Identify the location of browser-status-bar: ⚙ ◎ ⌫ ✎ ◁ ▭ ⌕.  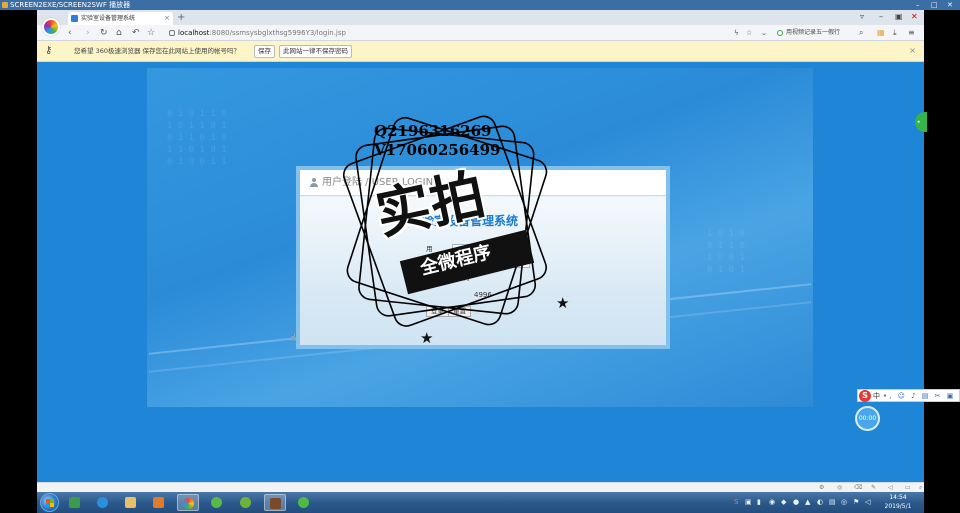
(480, 487).